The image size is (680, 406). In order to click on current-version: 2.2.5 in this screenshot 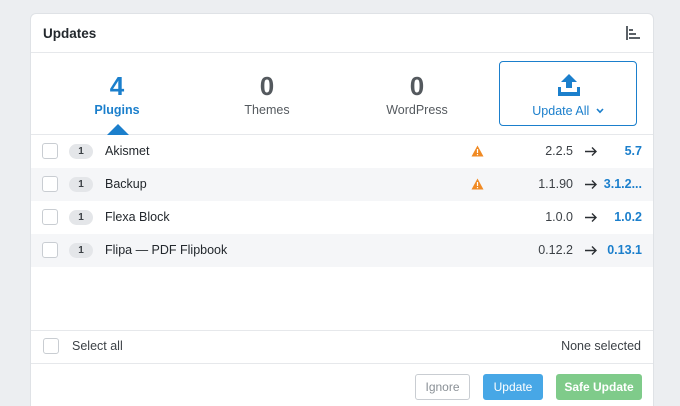, I will do `click(559, 151)`.